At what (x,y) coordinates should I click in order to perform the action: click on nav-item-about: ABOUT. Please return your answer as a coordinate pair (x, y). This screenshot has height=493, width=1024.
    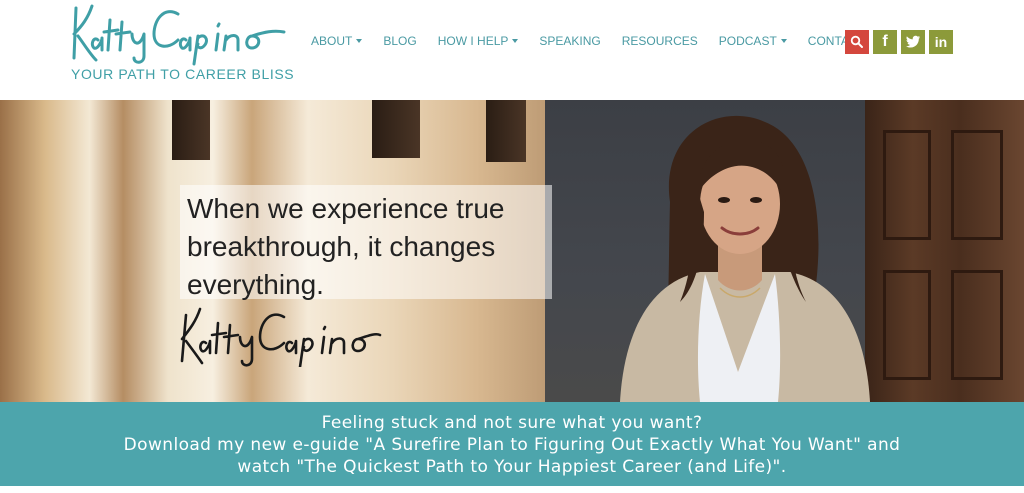
    Looking at the image, I should click on (337, 41).